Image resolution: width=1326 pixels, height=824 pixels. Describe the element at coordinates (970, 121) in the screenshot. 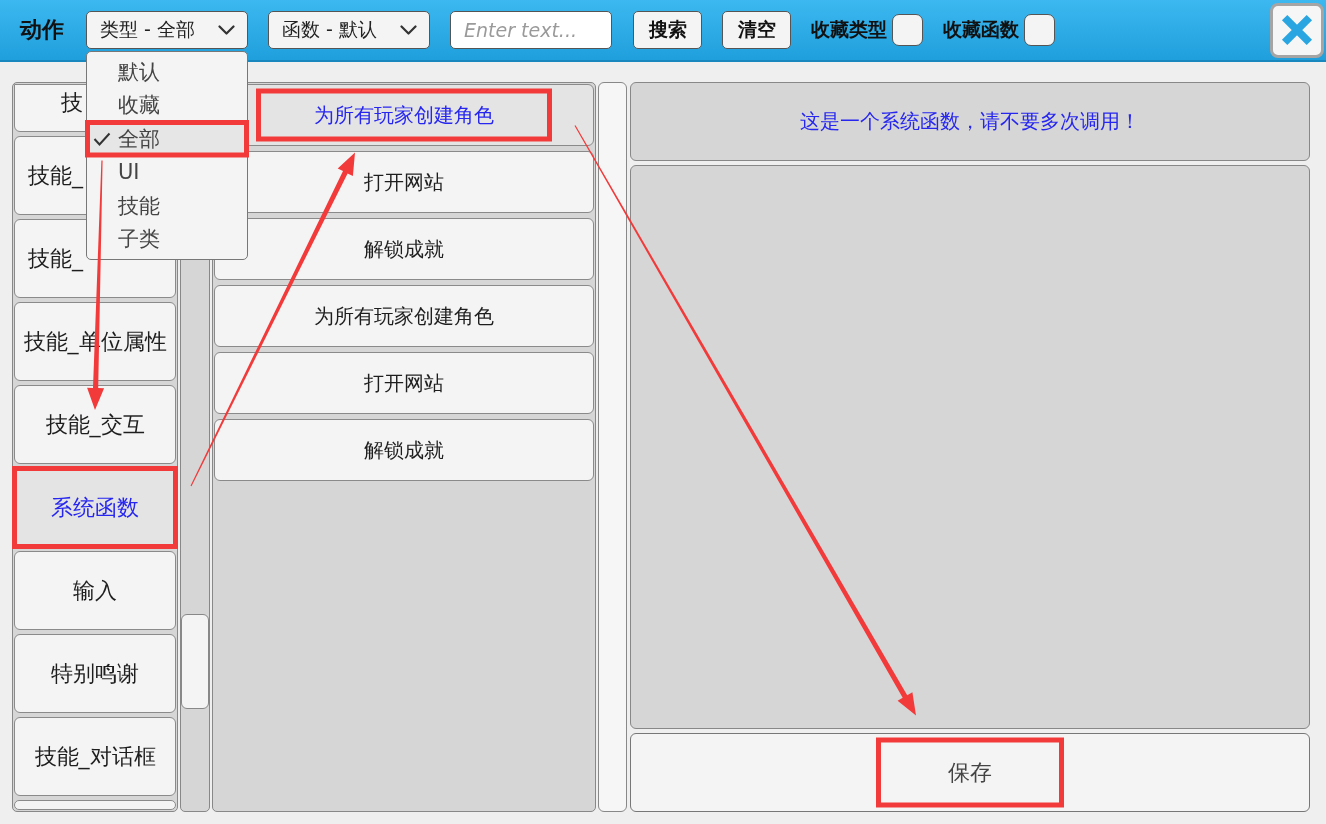

I see `description-text: 这是一个系统函数，请不要多次调用！` at that location.